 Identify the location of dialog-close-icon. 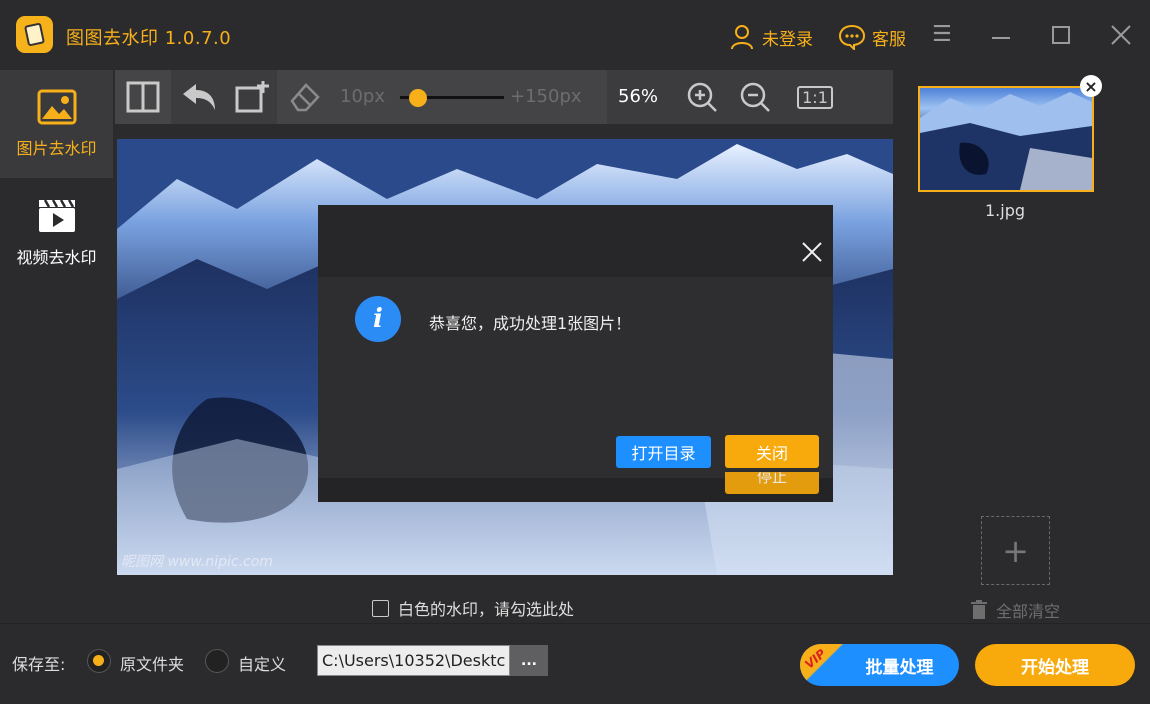
(812, 252).